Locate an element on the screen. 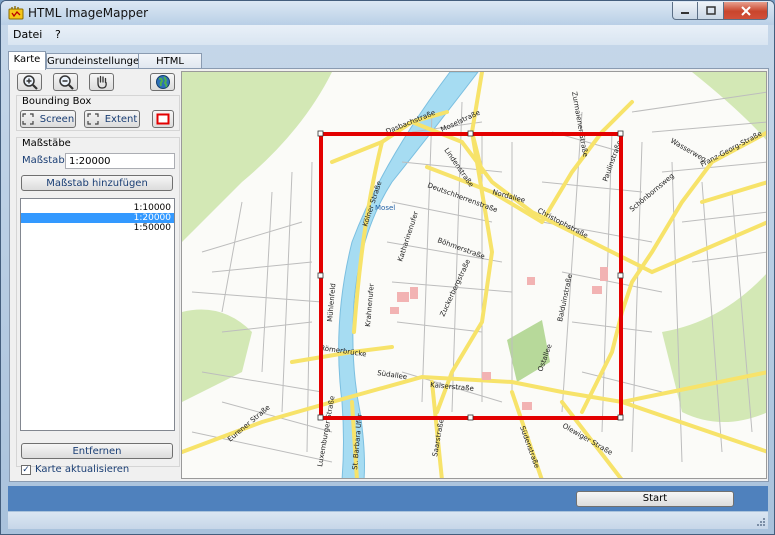 This screenshot has width=775, height=535. zoom-in-button is located at coordinates (29, 82).